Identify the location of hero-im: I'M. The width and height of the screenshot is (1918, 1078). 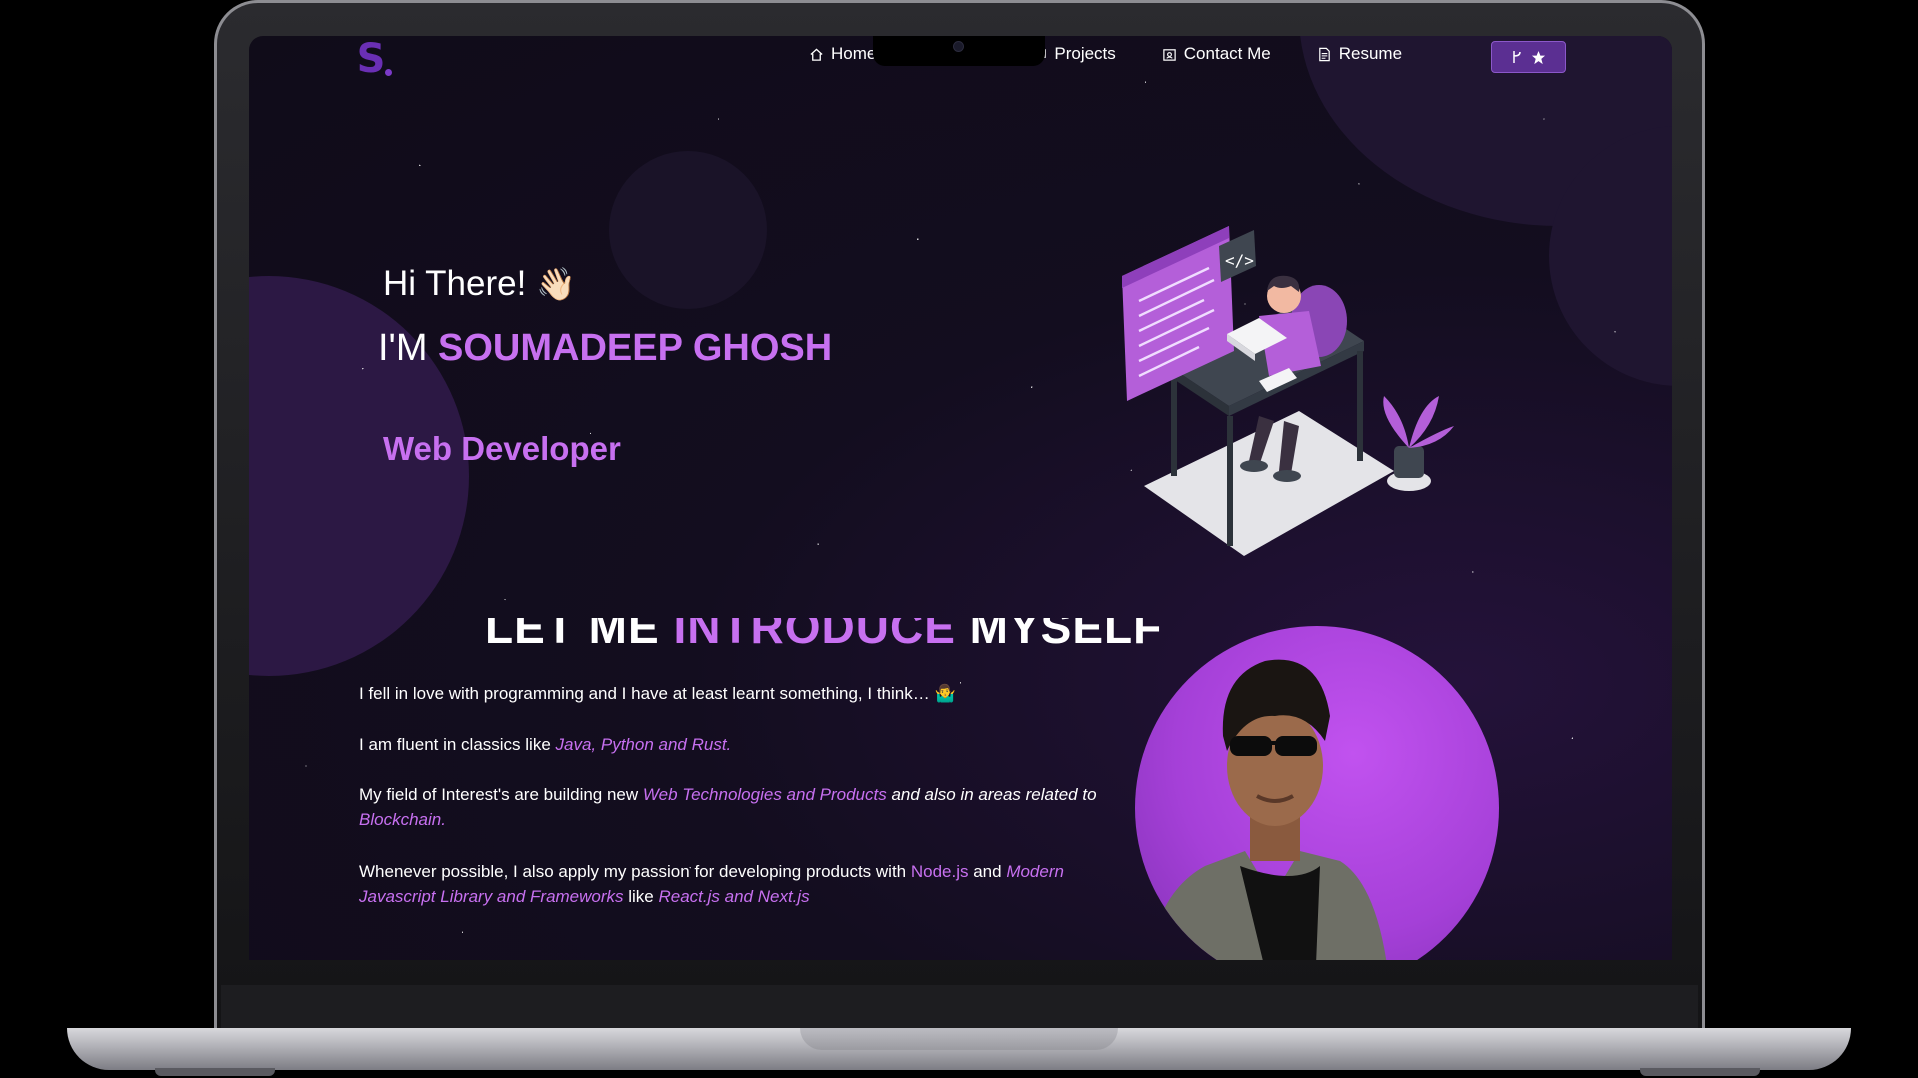
(403, 348).